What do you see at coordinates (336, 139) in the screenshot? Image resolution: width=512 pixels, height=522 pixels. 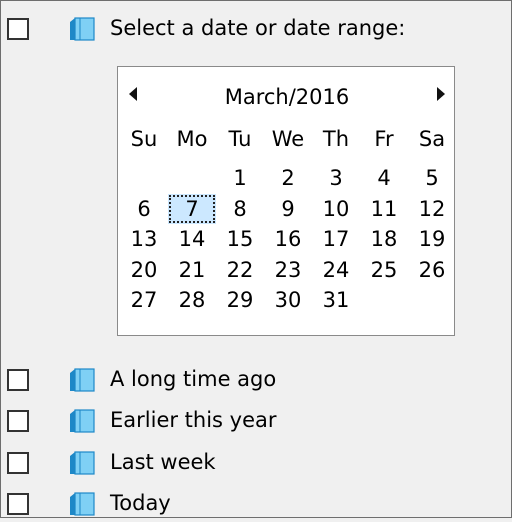 I see `weekday-header: Th` at bounding box center [336, 139].